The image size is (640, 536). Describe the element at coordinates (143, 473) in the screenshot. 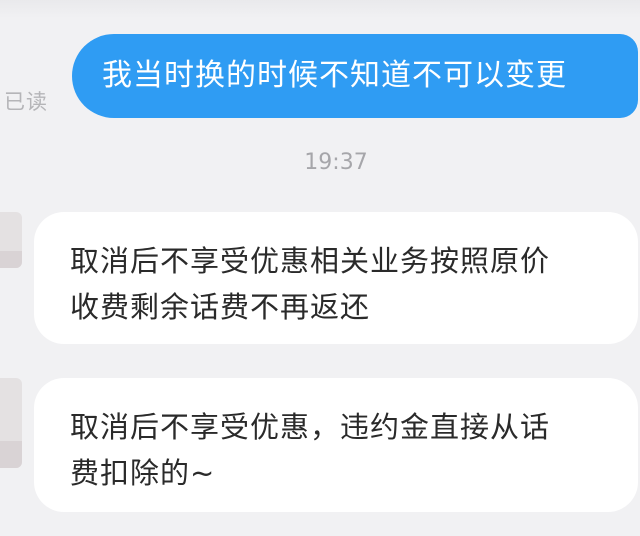

I see `message-line: 费扣除的~` at that location.